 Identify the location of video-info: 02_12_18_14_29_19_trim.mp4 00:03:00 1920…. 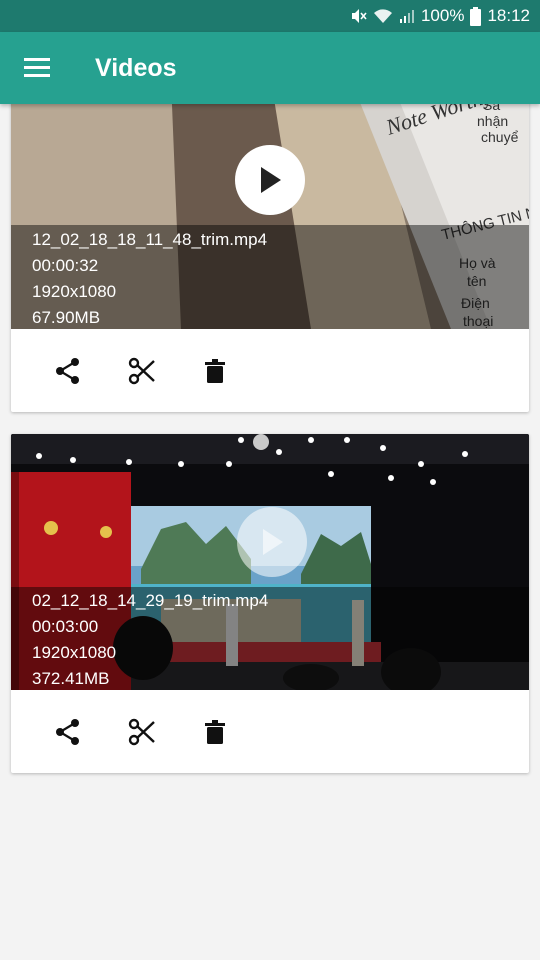
(270, 638).